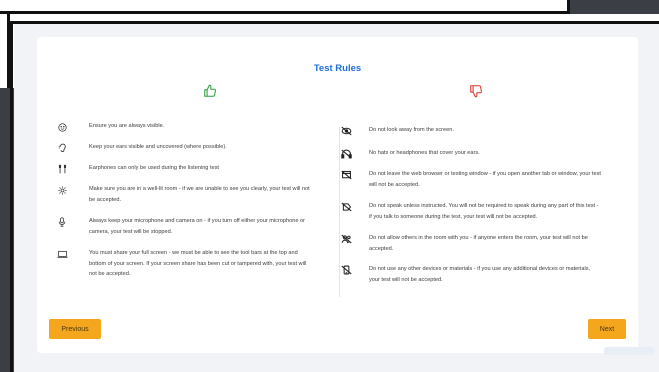 The width and height of the screenshot is (659, 372). Describe the element at coordinates (346, 154) in the screenshot. I see `no-headphones-icon` at that location.